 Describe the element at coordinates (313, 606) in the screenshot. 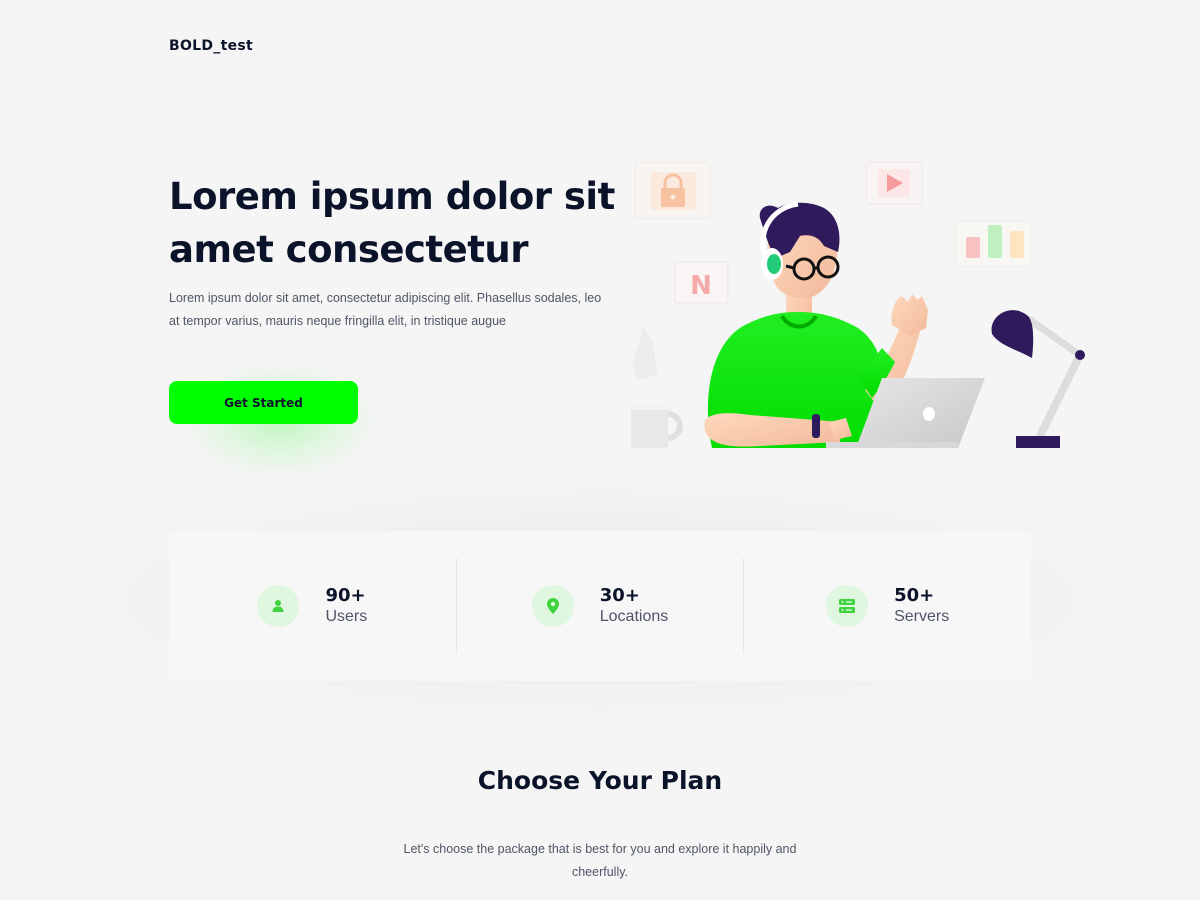

I see `stat-users: 90+ Users` at that location.